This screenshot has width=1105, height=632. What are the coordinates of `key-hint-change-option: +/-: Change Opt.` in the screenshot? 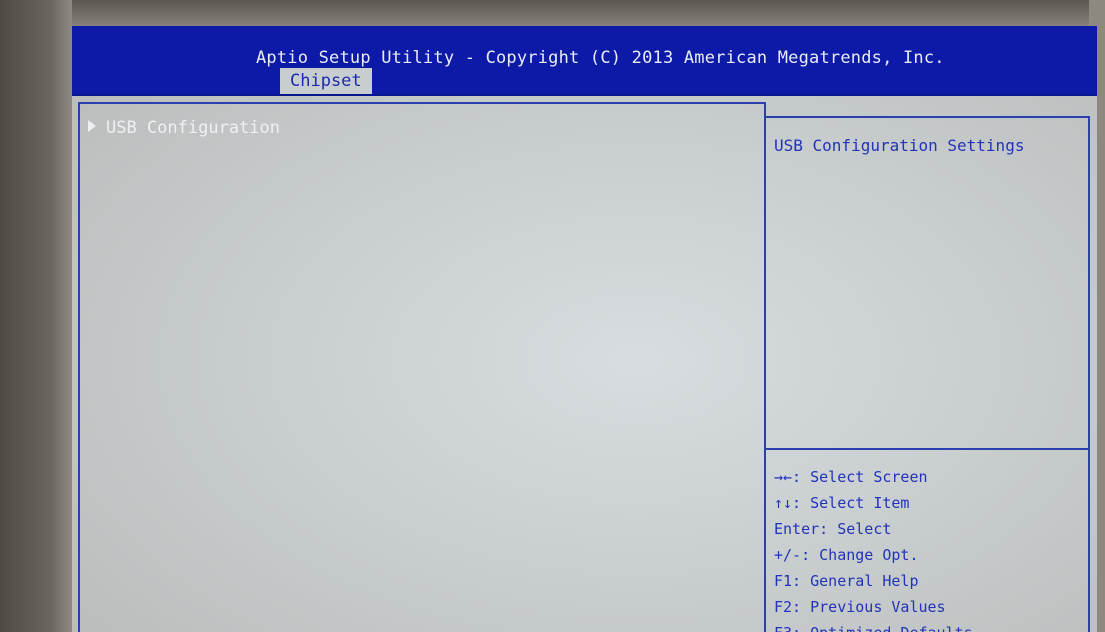 It's located at (846, 555).